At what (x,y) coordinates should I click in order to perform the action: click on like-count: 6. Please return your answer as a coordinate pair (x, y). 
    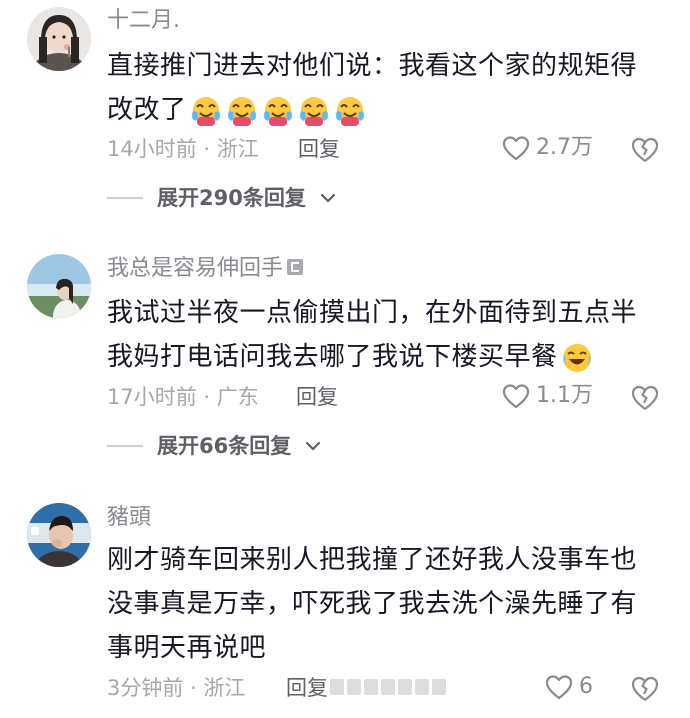
    Looking at the image, I should click on (586, 686).